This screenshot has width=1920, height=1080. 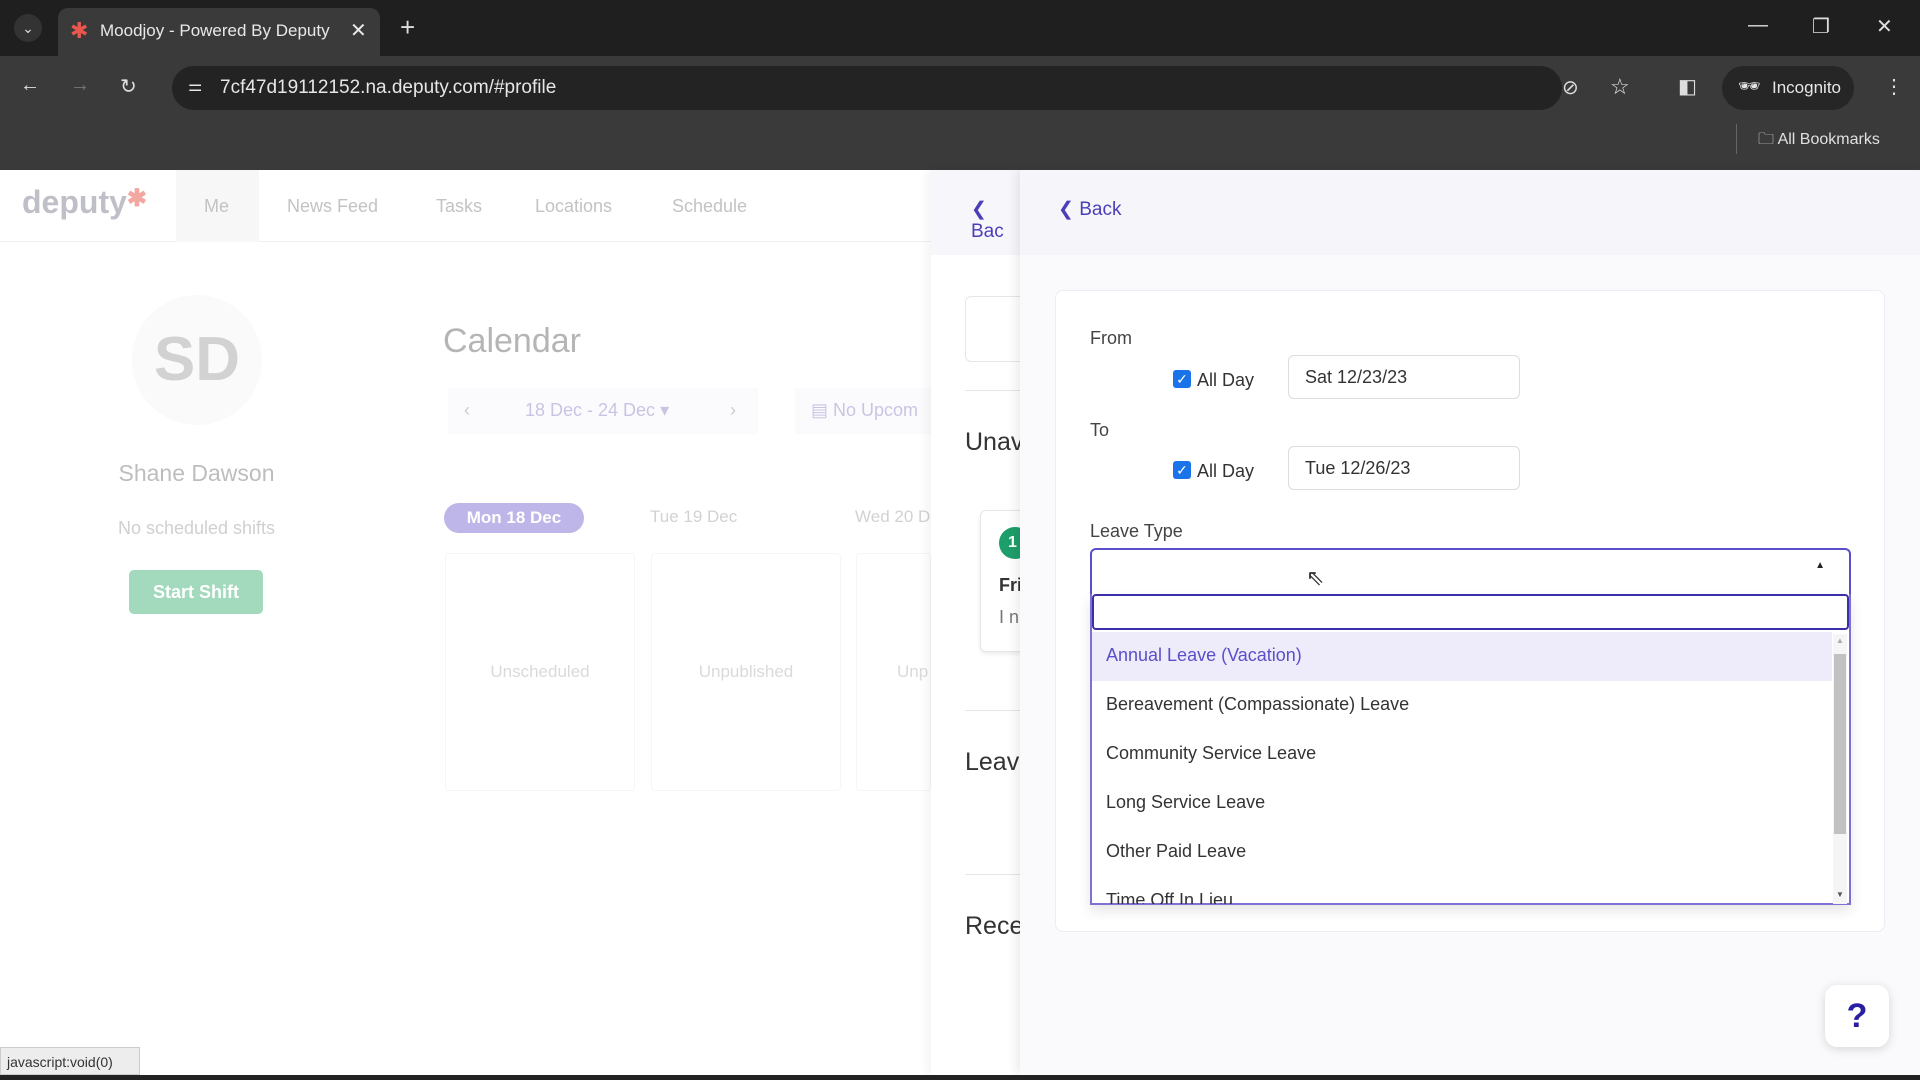 I want to click on scroll-up-icon: ▲, so click(x=1840, y=640).